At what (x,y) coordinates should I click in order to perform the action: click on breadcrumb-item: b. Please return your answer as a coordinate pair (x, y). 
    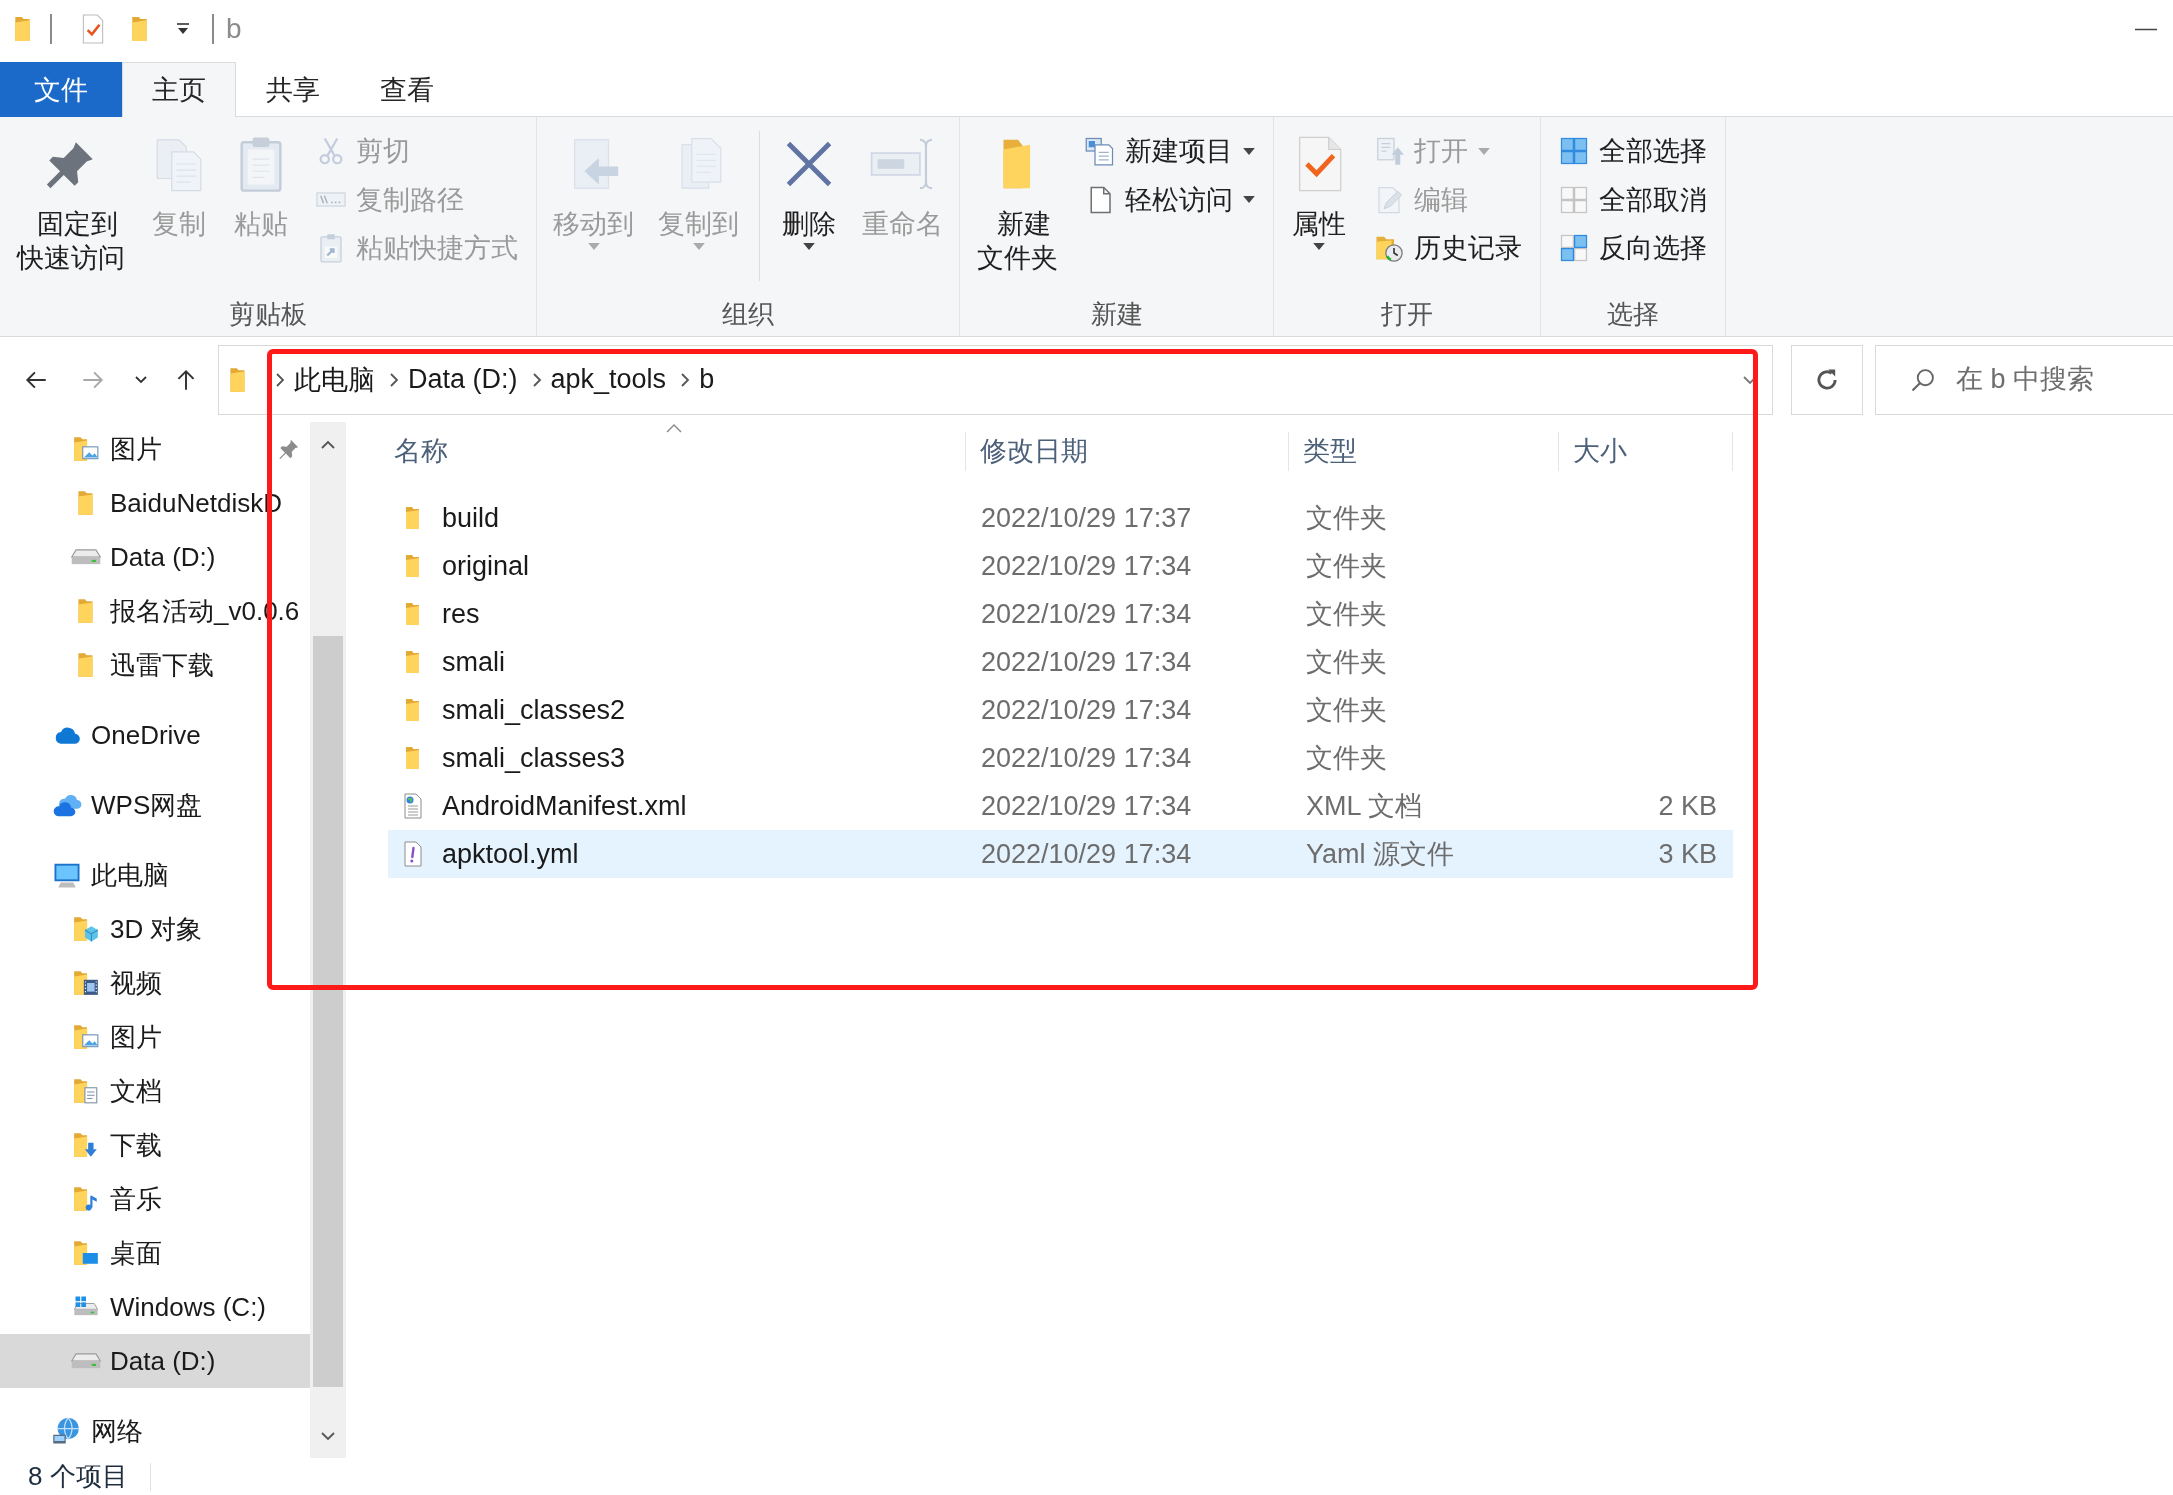
    Looking at the image, I should click on (707, 379).